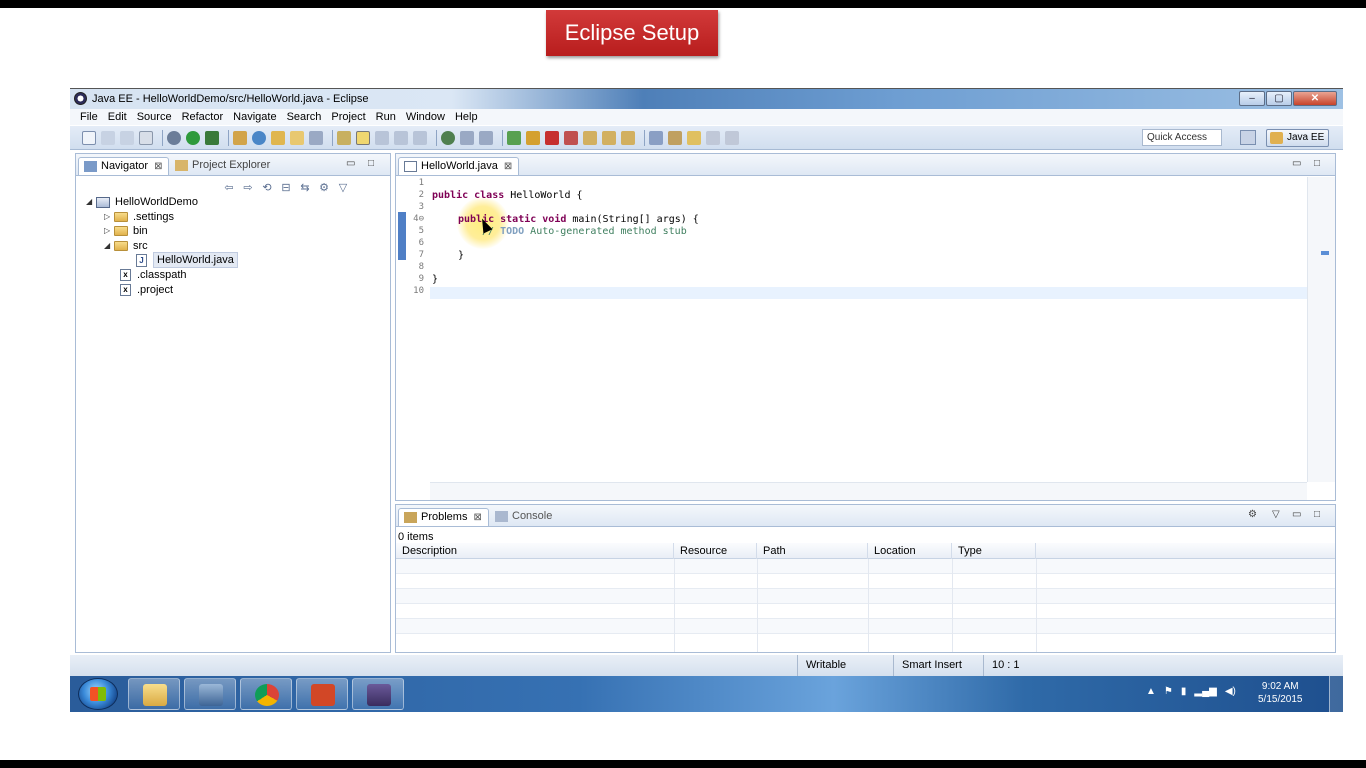  Describe the element at coordinates (571, 138) in the screenshot. I see `disconnect-debug-icon` at that location.